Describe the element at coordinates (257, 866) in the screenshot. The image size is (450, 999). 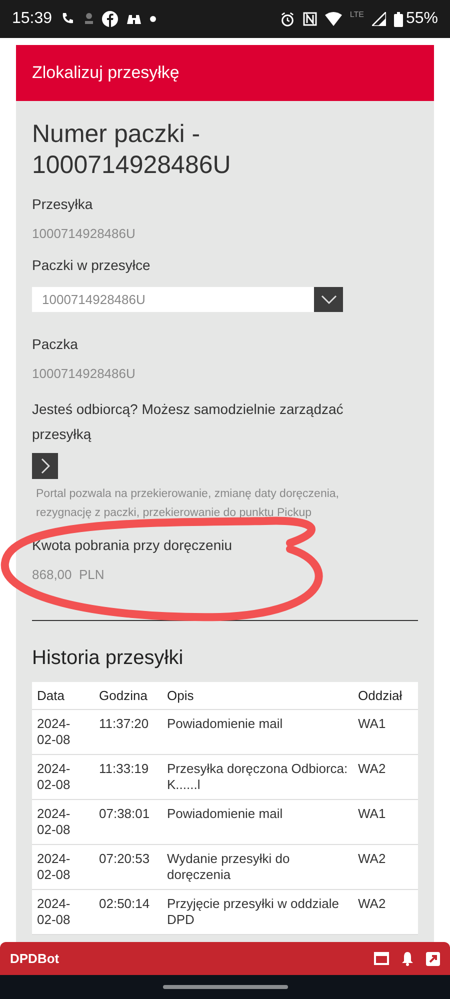
I see `table-cell: Wydanie przesyłki do doręczenia` at that location.